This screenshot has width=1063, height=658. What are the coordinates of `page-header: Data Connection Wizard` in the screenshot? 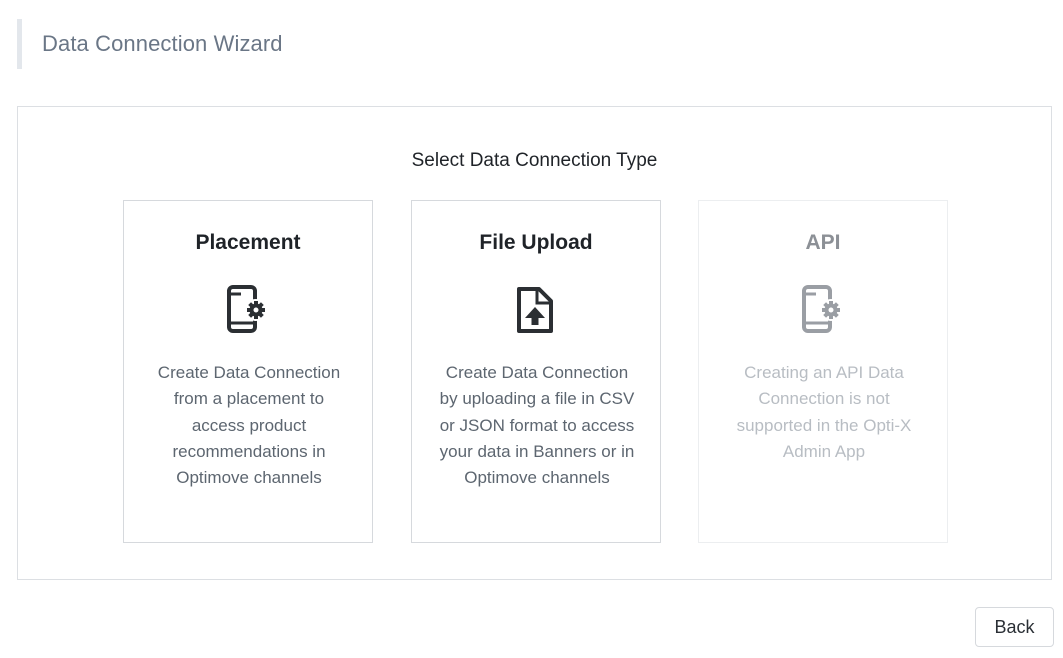 It's located at (150, 44).